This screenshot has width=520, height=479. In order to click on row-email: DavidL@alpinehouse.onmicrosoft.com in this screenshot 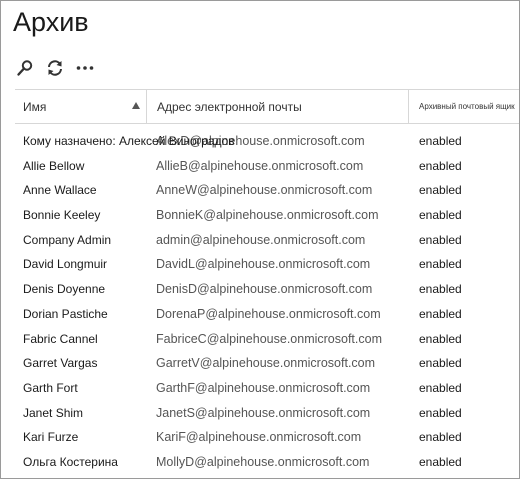, I will do `click(263, 264)`.